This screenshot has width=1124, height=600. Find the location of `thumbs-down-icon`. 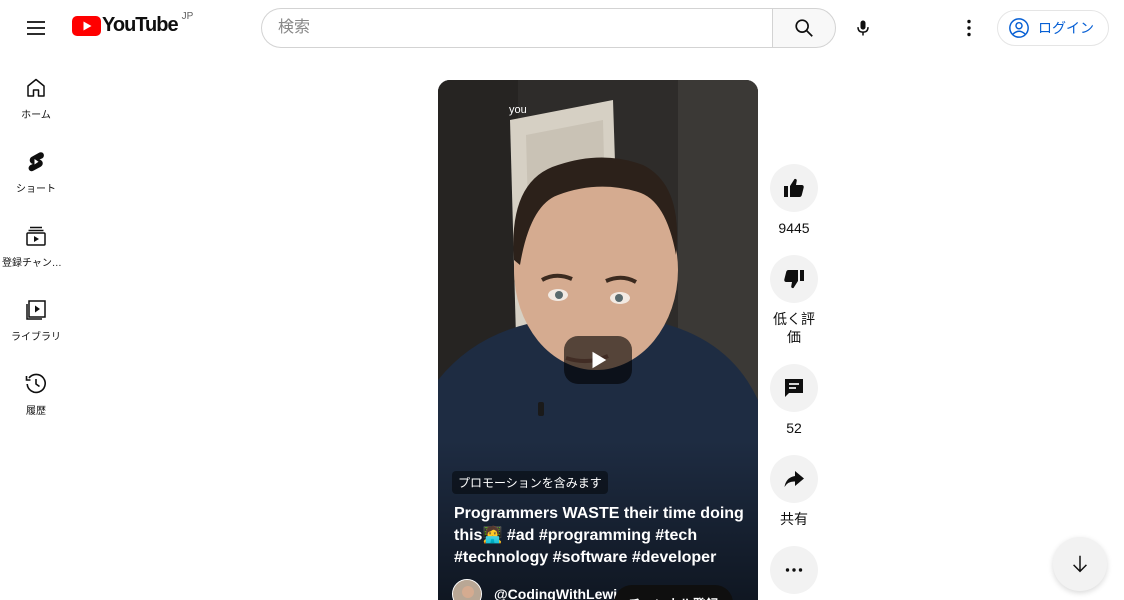

thumbs-down-icon is located at coordinates (794, 279).